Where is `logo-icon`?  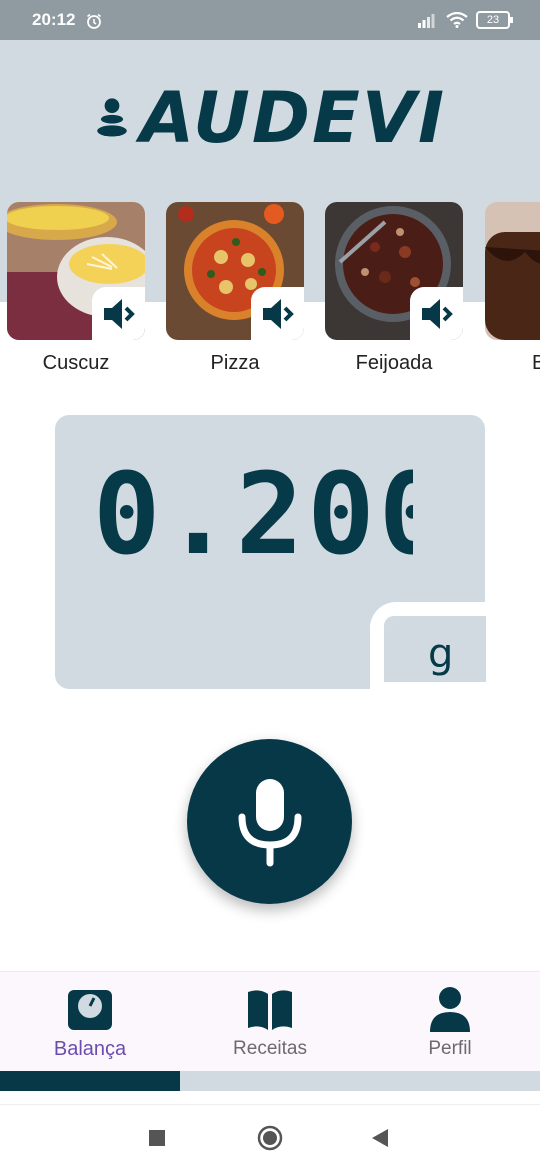
logo-icon is located at coordinates (112, 117).